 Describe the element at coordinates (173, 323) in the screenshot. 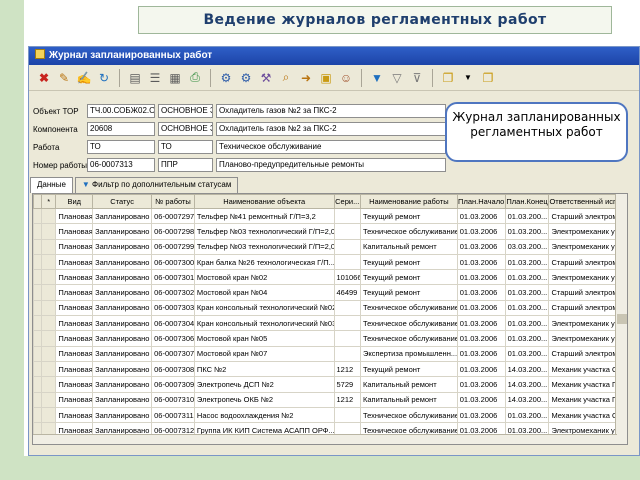

I see `table-cell: 06-0007304` at that location.